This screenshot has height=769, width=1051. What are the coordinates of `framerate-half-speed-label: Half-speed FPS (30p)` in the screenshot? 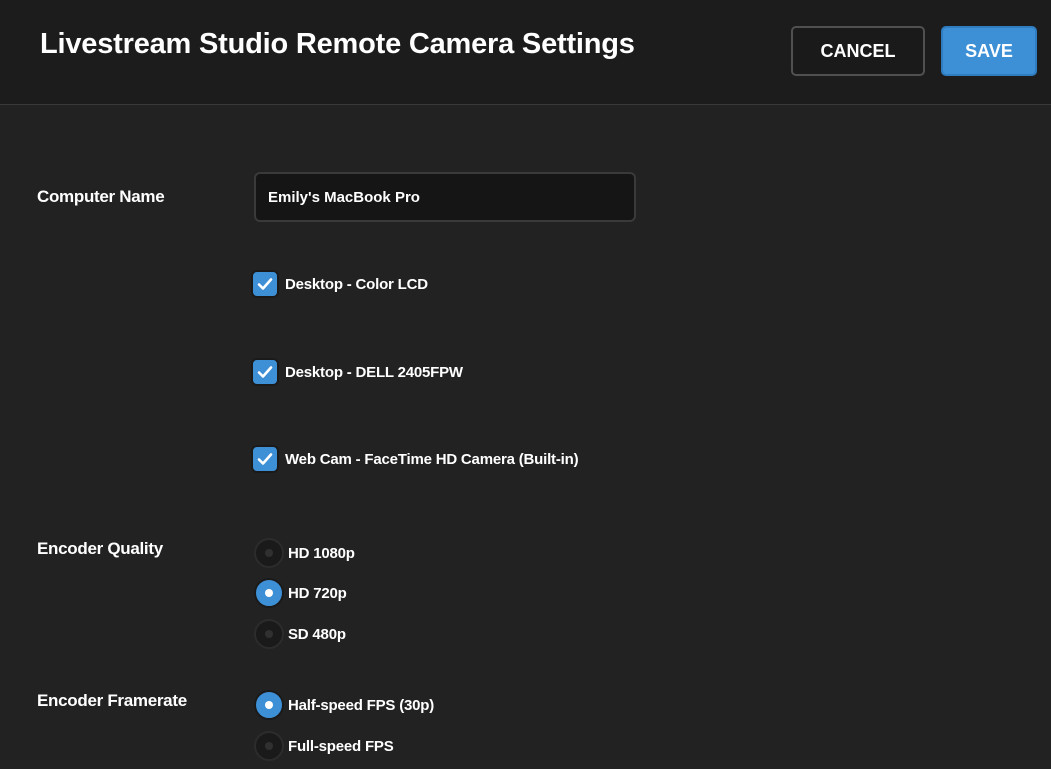 It's located at (361, 705).